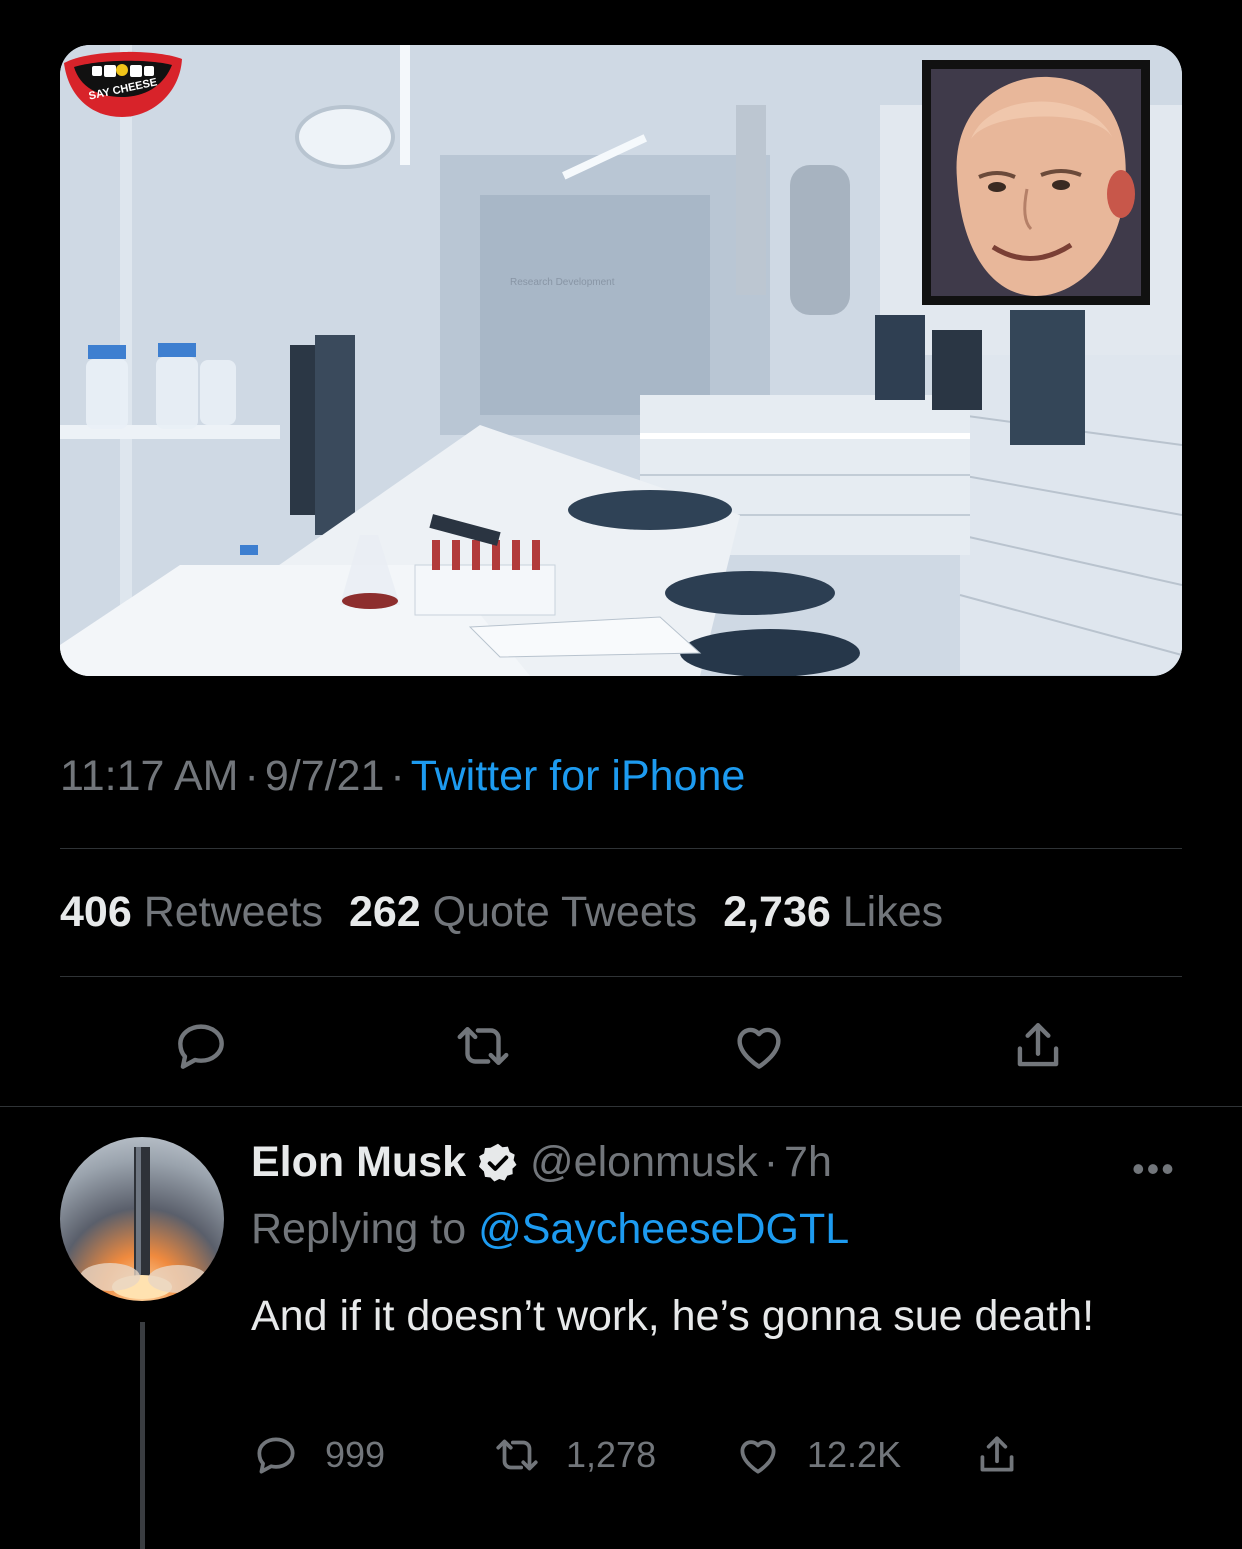 This screenshot has height=1549, width=1242. Describe the element at coordinates (1045, 186) in the screenshot. I see `bald-man-face` at that location.